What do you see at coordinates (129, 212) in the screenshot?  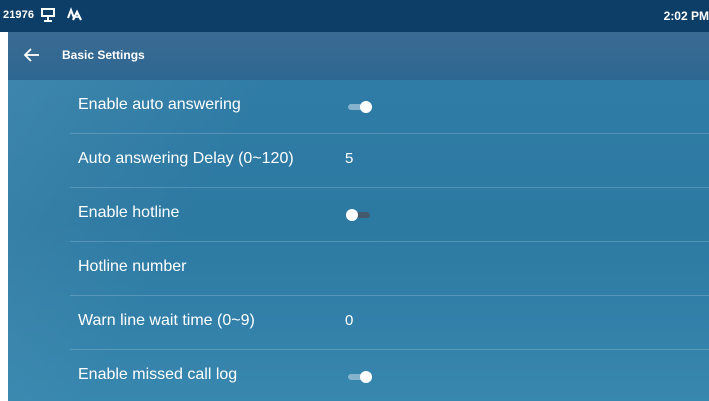 I see `setting-label: Enable hotline` at bounding box center [129, 212].